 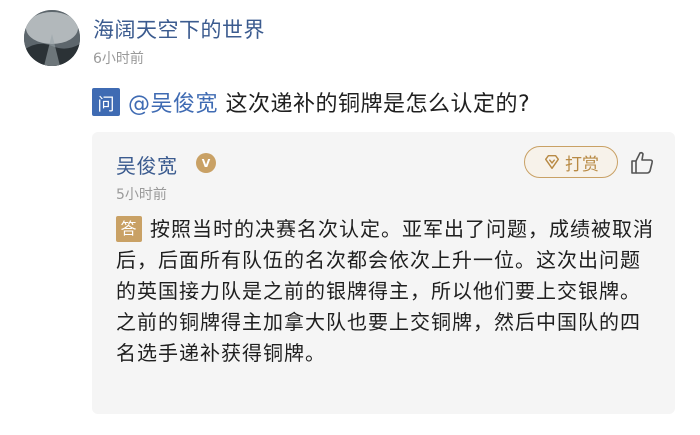 What do you see at coordinates (147, 164) in the screenshot?
I see `answerer-name: 吴俊宽` at bounding box center [147, 164].